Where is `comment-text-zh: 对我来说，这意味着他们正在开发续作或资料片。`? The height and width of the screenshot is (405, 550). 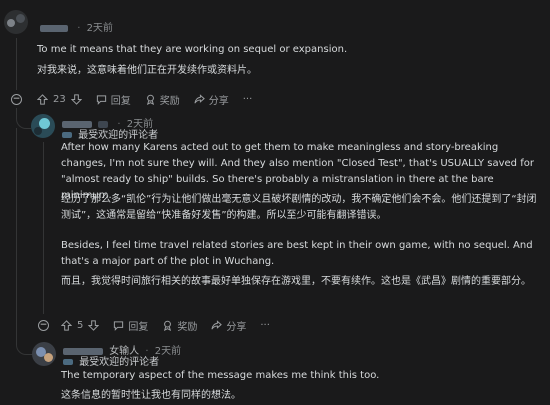 comment-text-zh: 对我来说，这意味着他们正在开发续作或资料片。 is located at coordinates (147, 70).